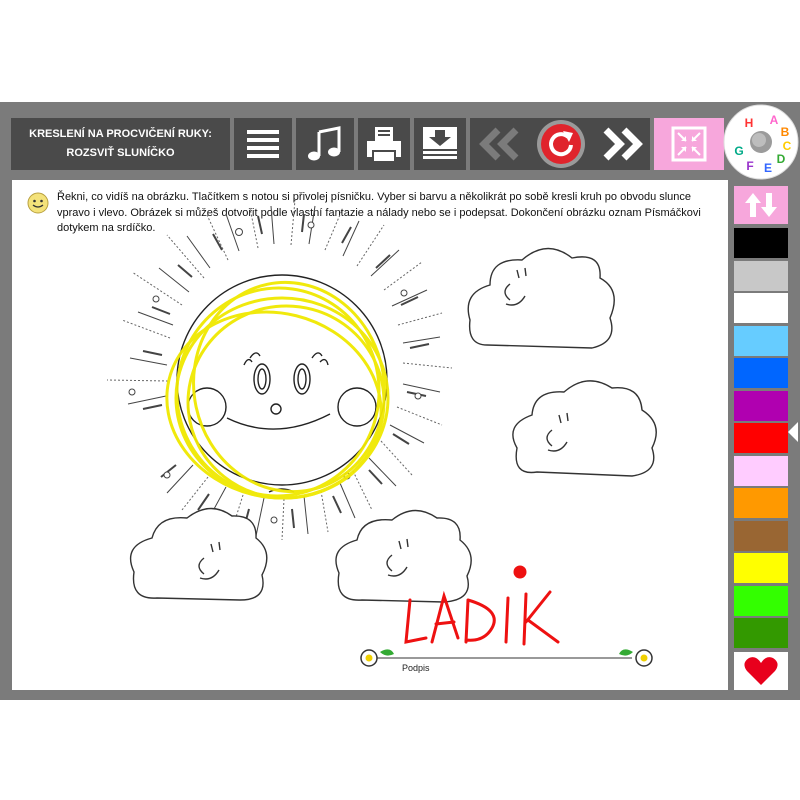 This screenshot has height=800, width=800. I want to click on abc-letter-d: D, so click(781, 159).